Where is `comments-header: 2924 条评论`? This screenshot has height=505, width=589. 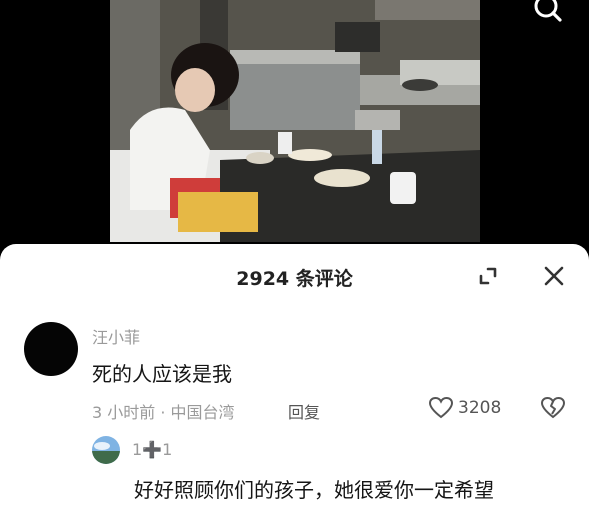
comments-header: 2924 条评论 is located at coordinates (294, 276).